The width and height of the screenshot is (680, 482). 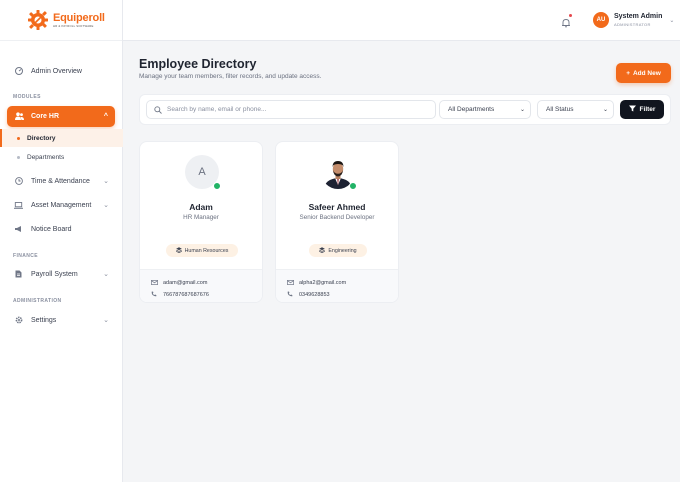 I want to click on bell-icon, so click(x=566, y=21).